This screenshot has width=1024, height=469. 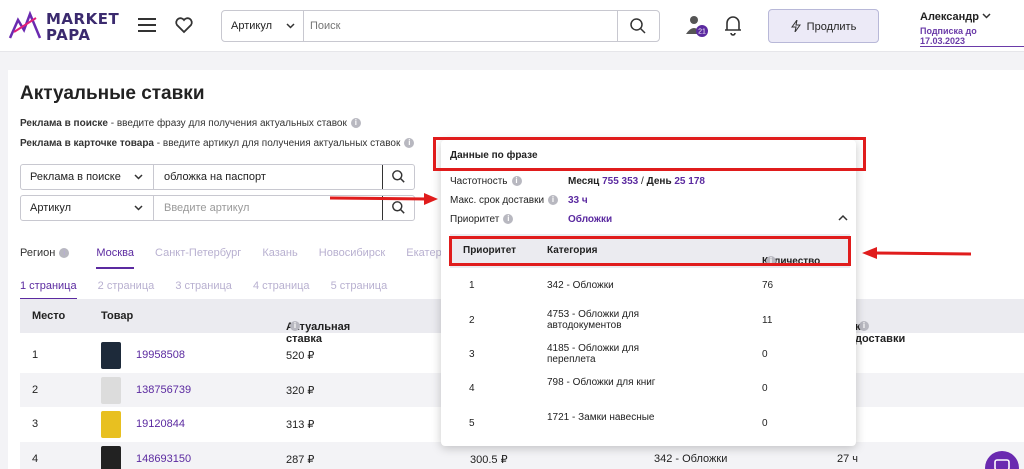 What do you see at coordinates (184, 25) in the screenshot?
I see `heart-icon` at bounding box center [184, 25].